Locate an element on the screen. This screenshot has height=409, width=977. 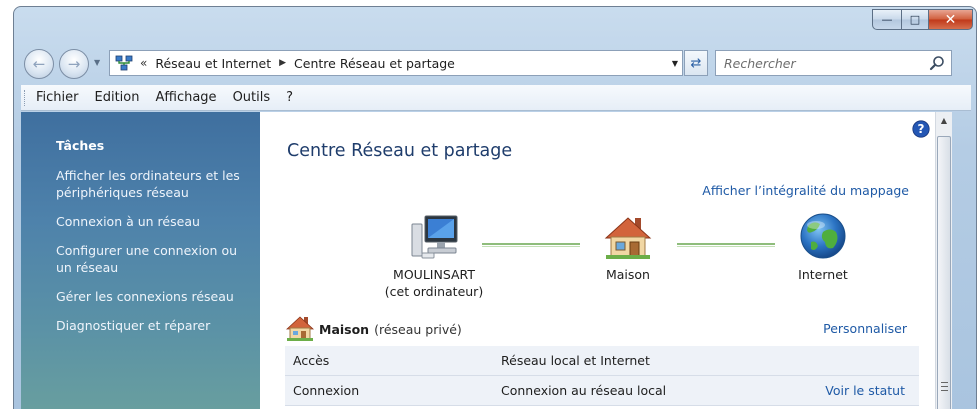
refresh-icon: ⇄ is located at coordinates (696, 63).